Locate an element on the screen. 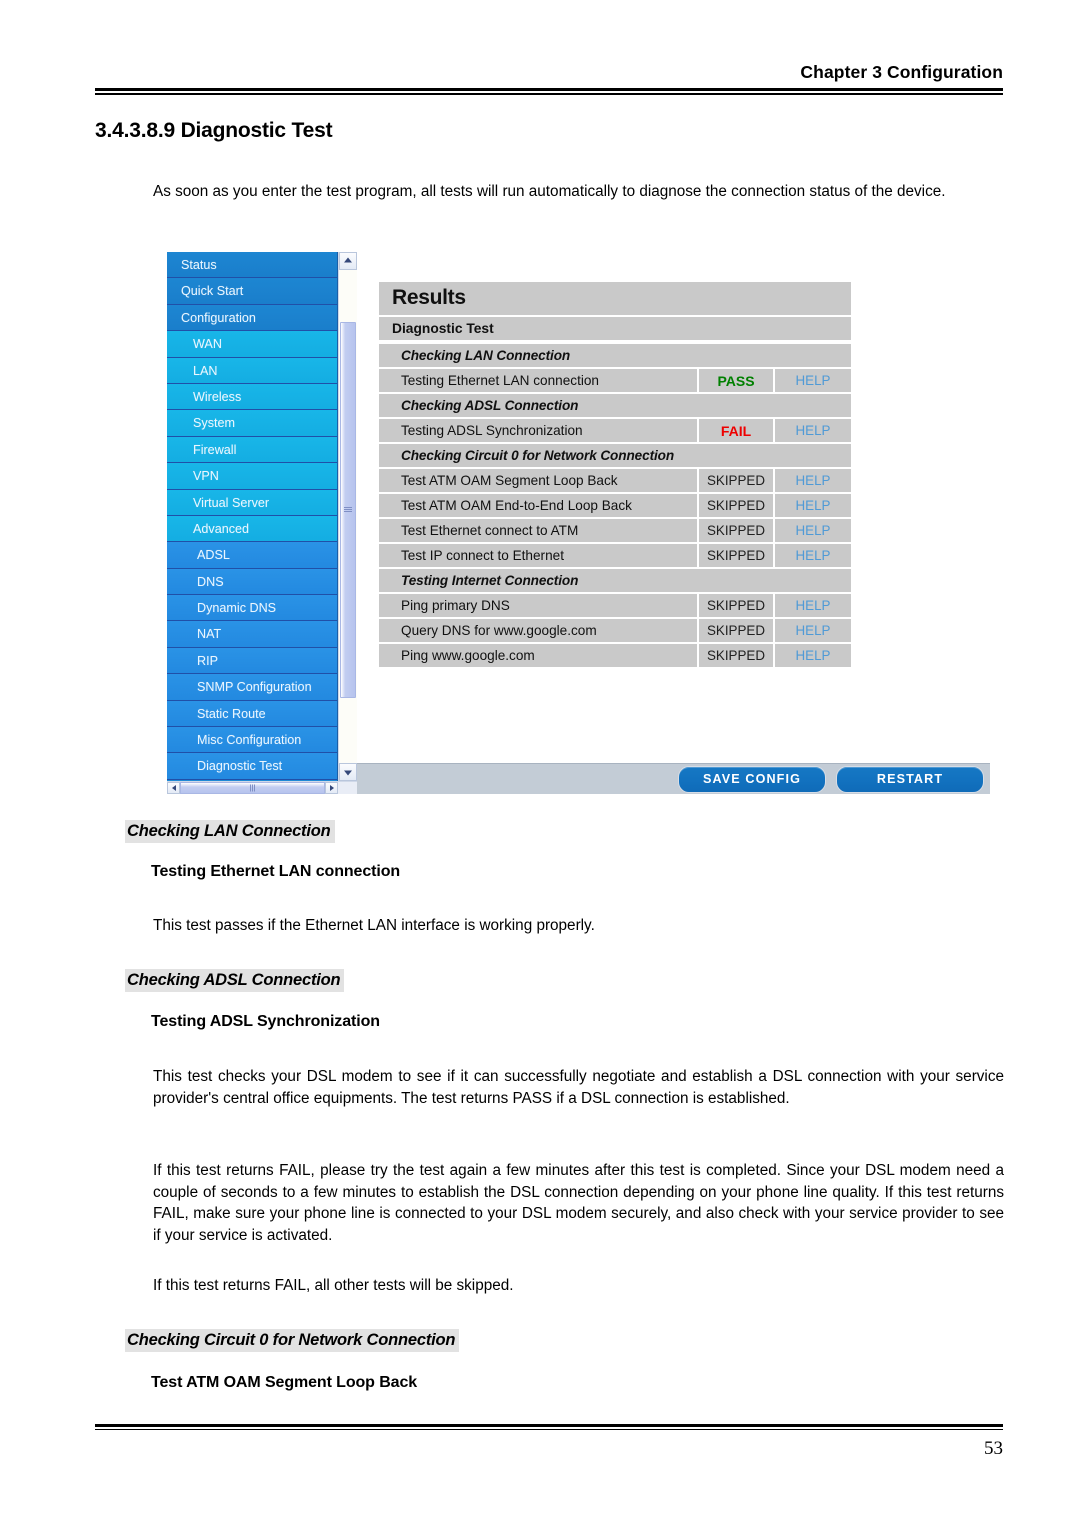 This screenshot has width=1080, height=1528. sidebar-item-quick-start: Quick Start is located at coordinates (252, 291).